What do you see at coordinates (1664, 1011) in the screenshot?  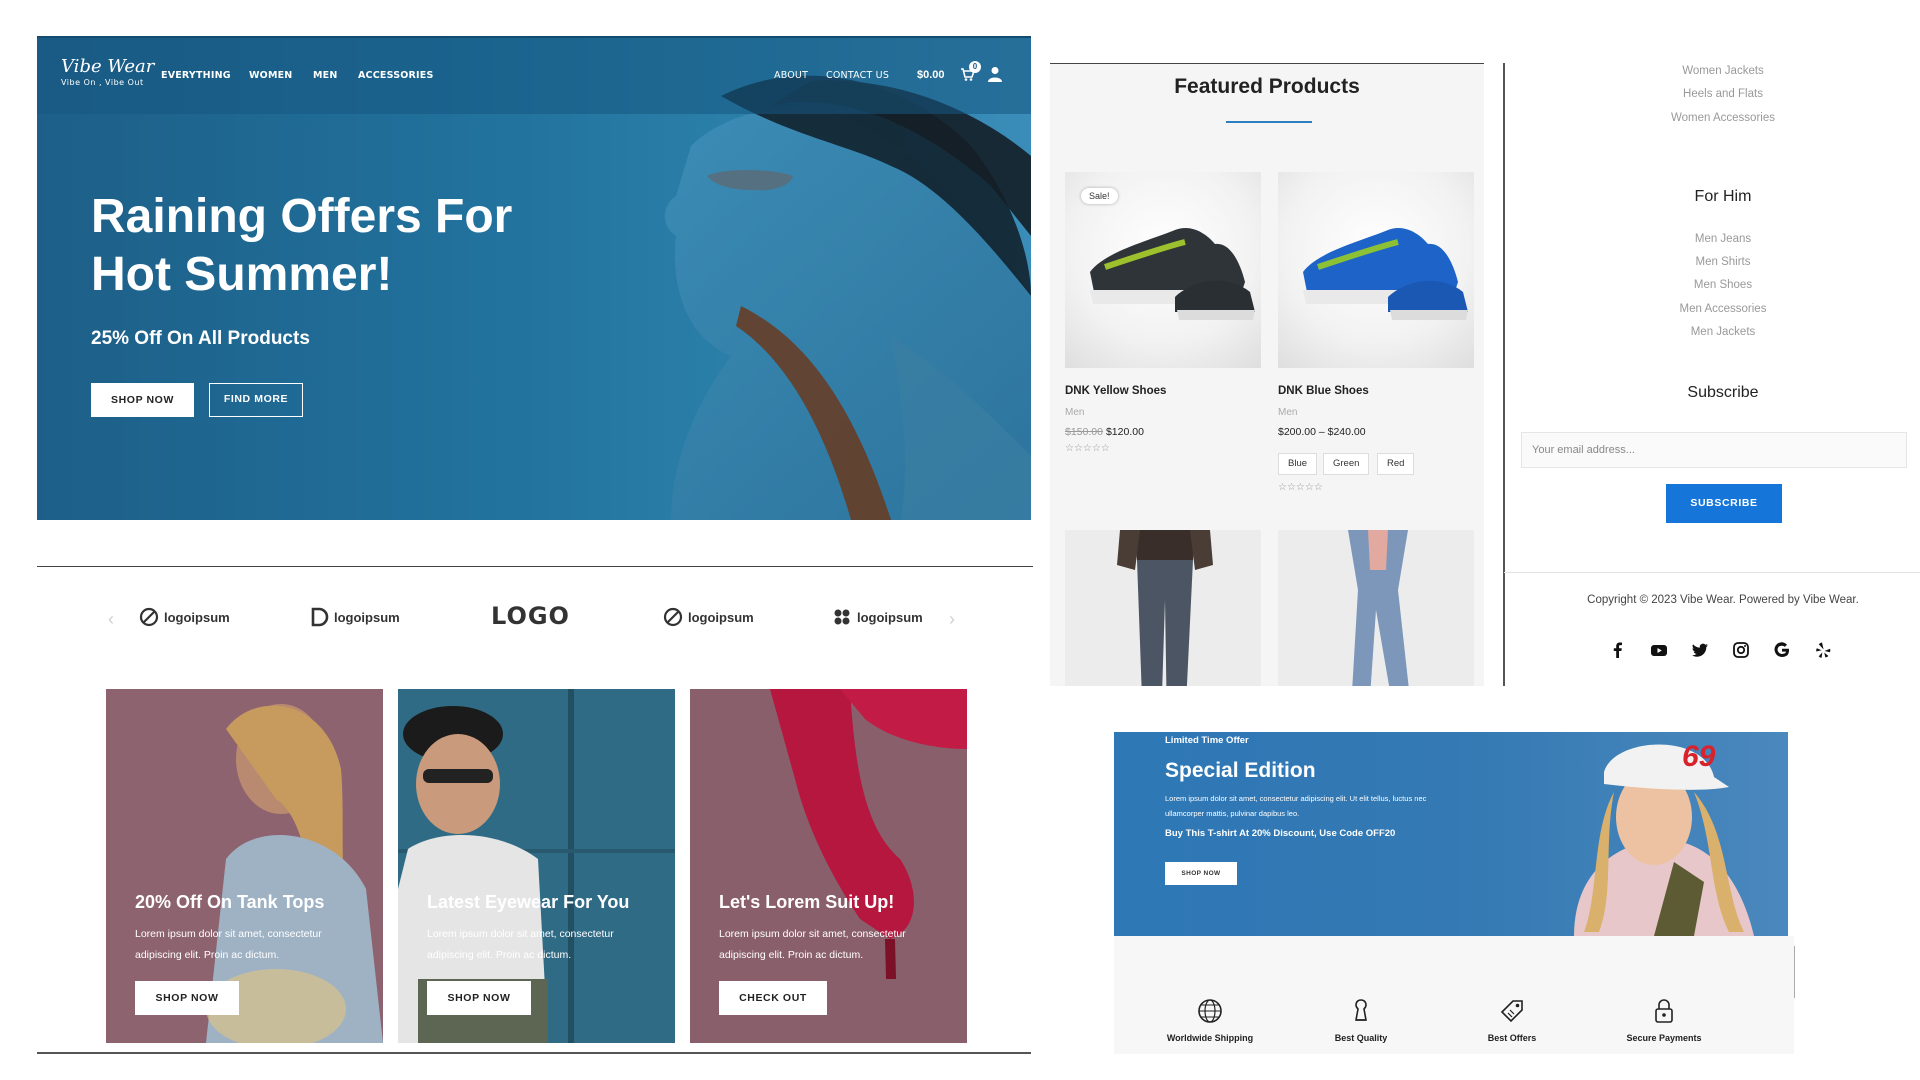 I see `lock-icon` at bounding box center [1664, 1011].